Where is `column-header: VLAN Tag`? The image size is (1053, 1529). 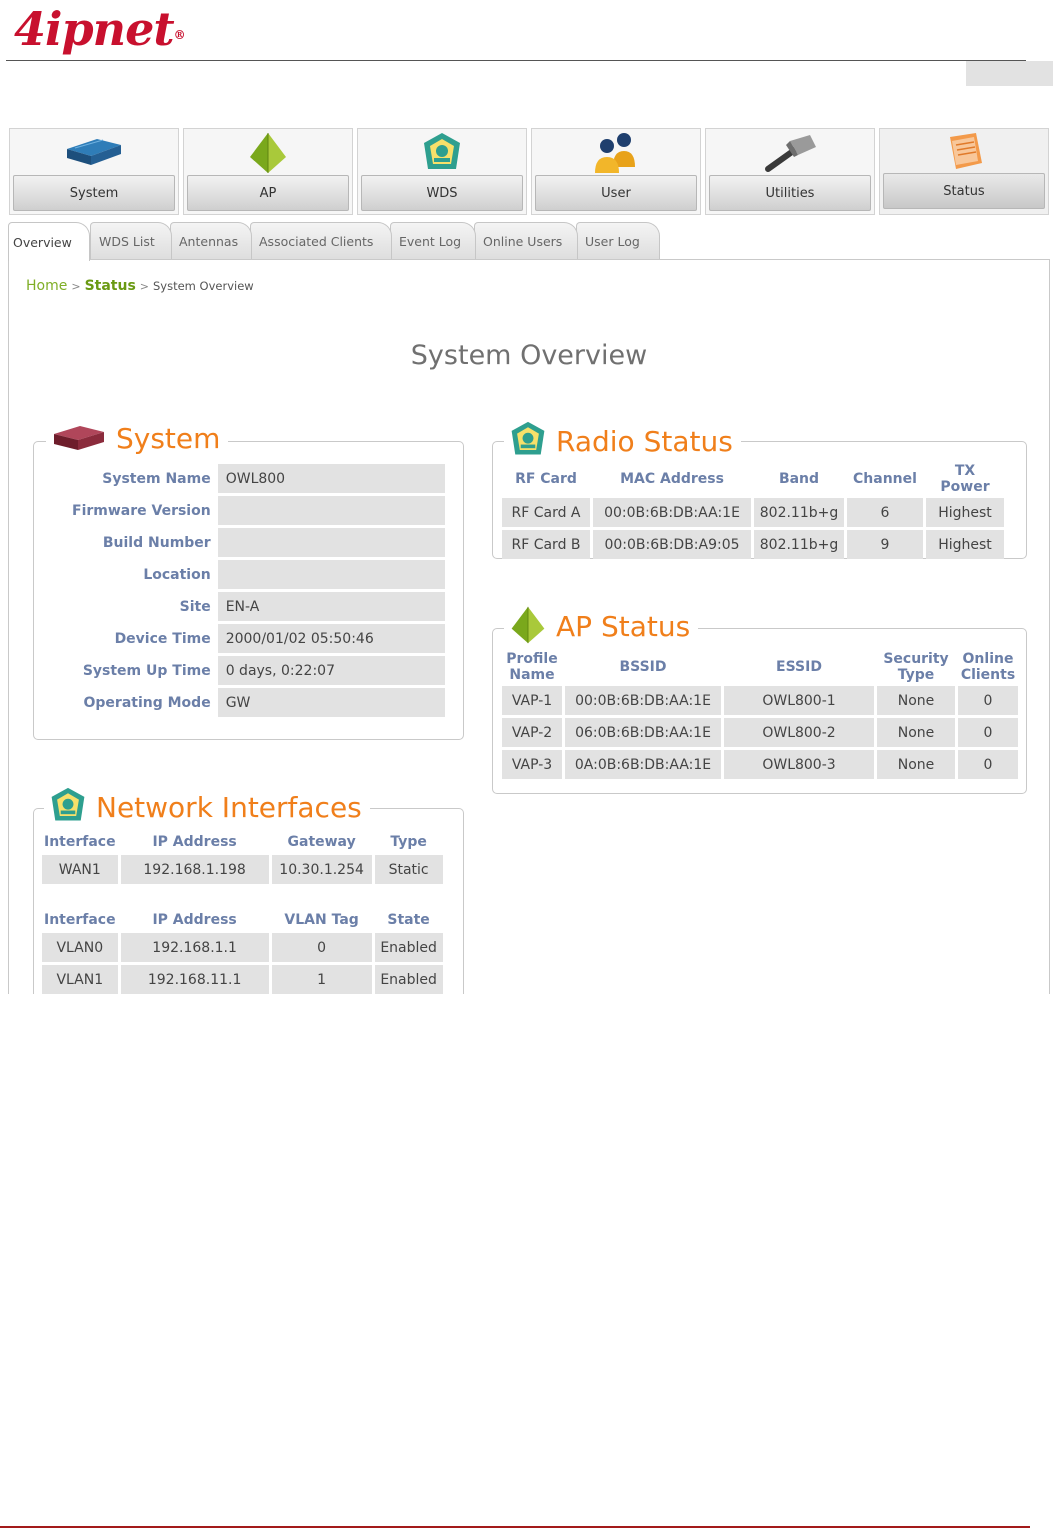
column-header: VLAN Tag is located at coordinates (321, 920).